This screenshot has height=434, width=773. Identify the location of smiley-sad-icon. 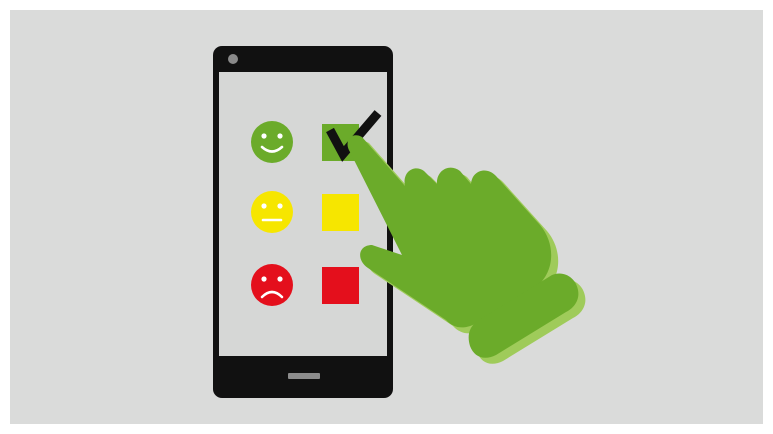
(272, 285).